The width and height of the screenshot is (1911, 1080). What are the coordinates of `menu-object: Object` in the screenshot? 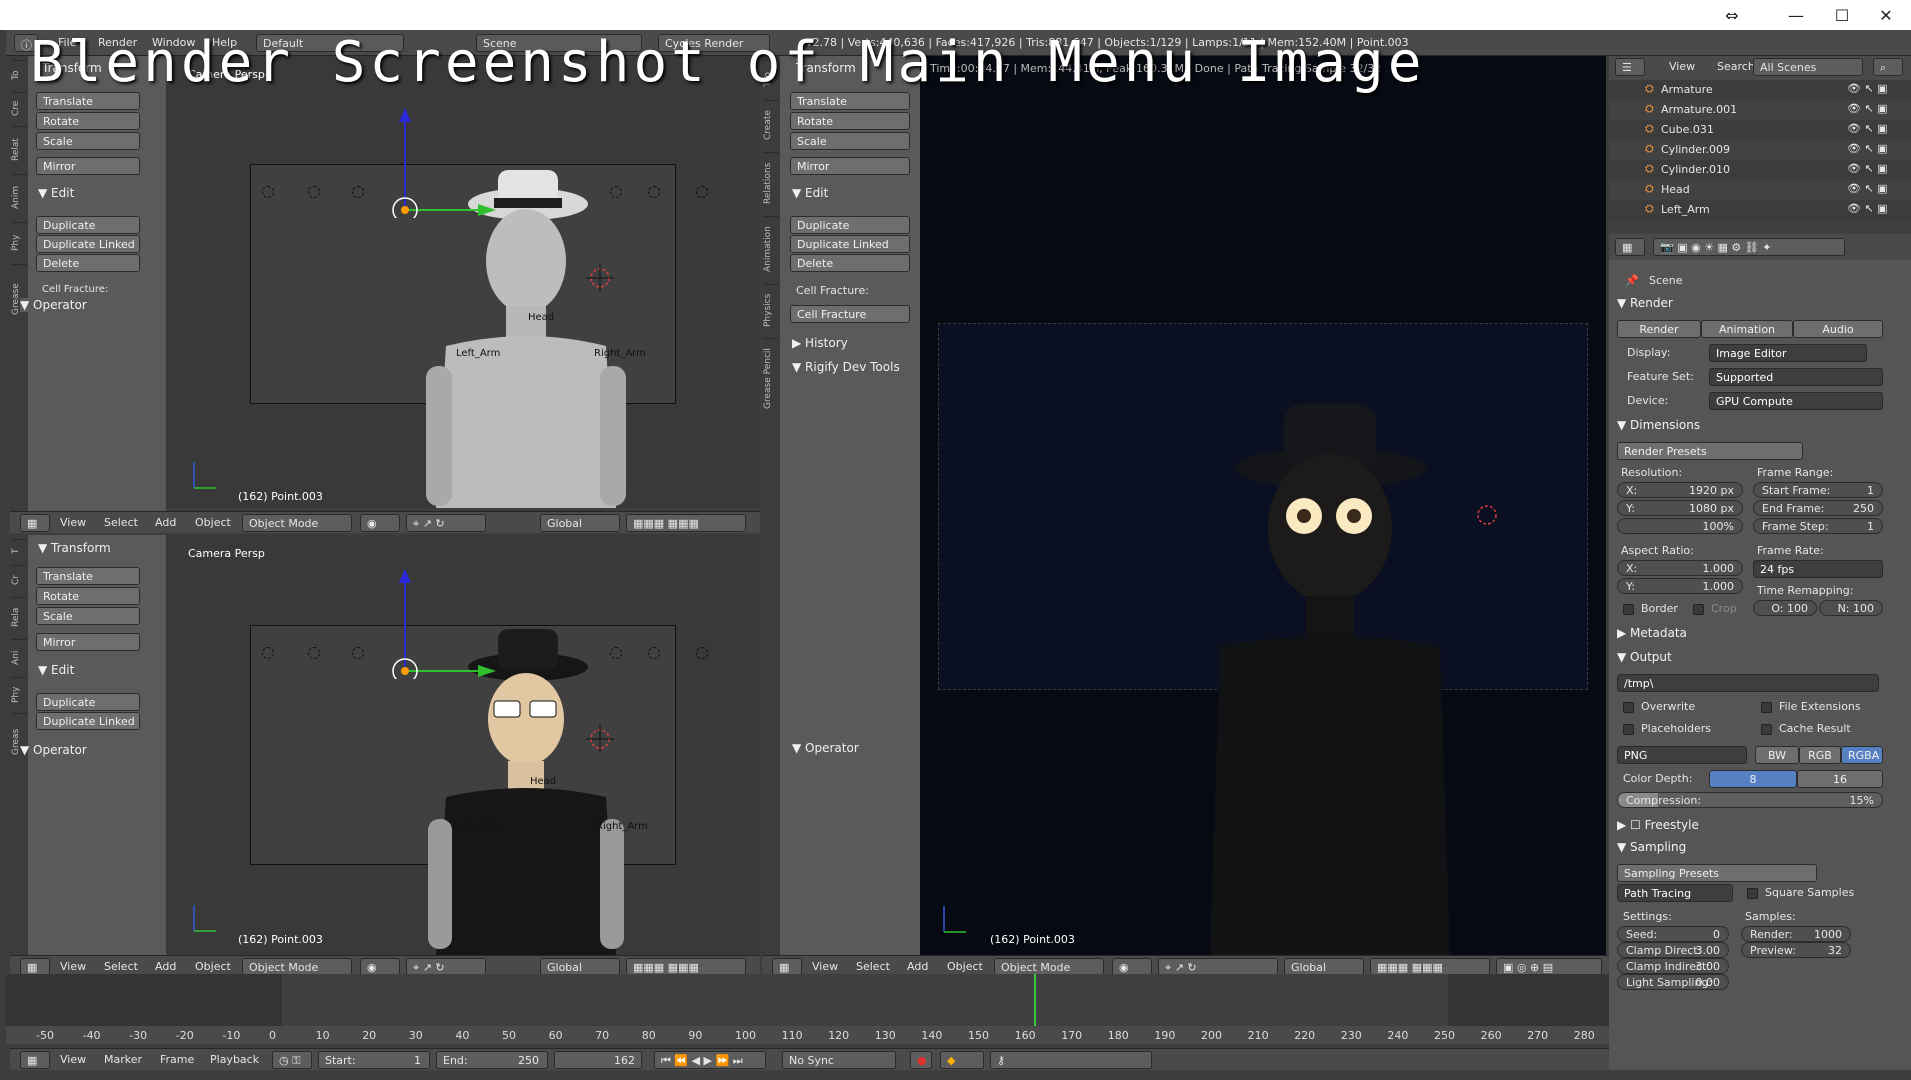 It's located at (213, 966).